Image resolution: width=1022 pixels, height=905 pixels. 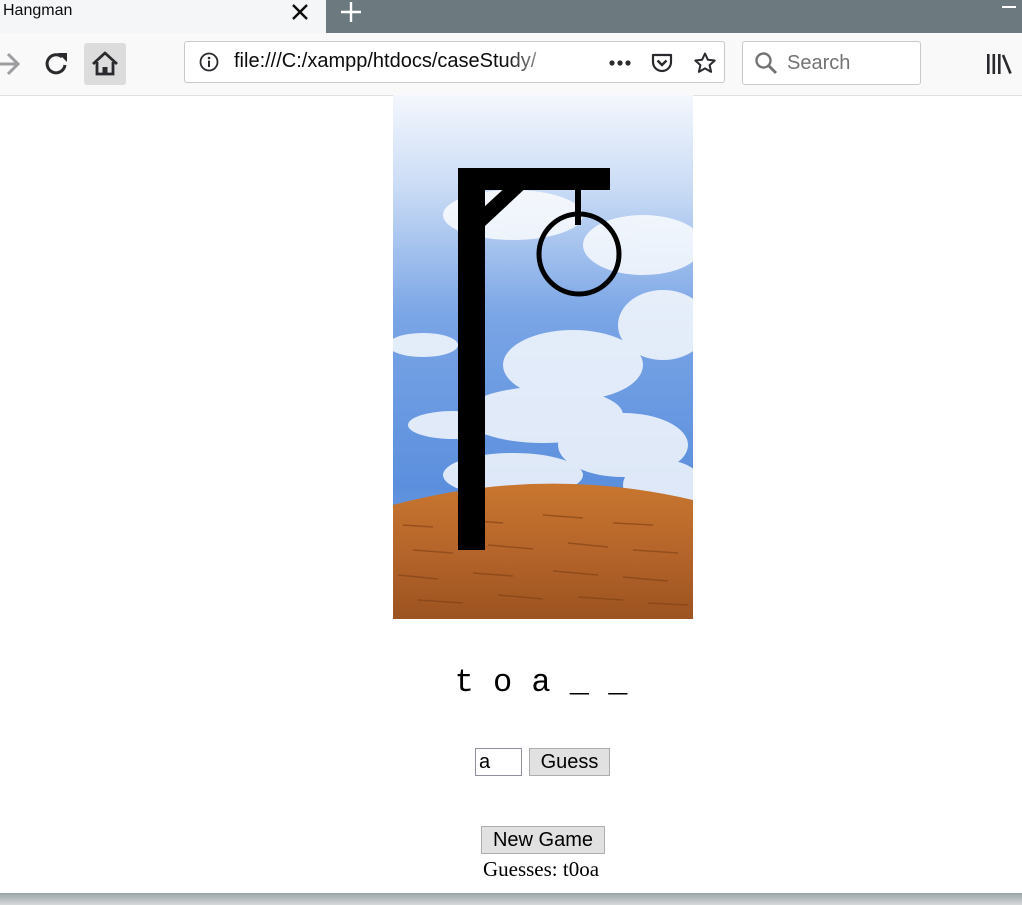 I want to click on word-display: t o a _ _, so click(x=541, y=682).